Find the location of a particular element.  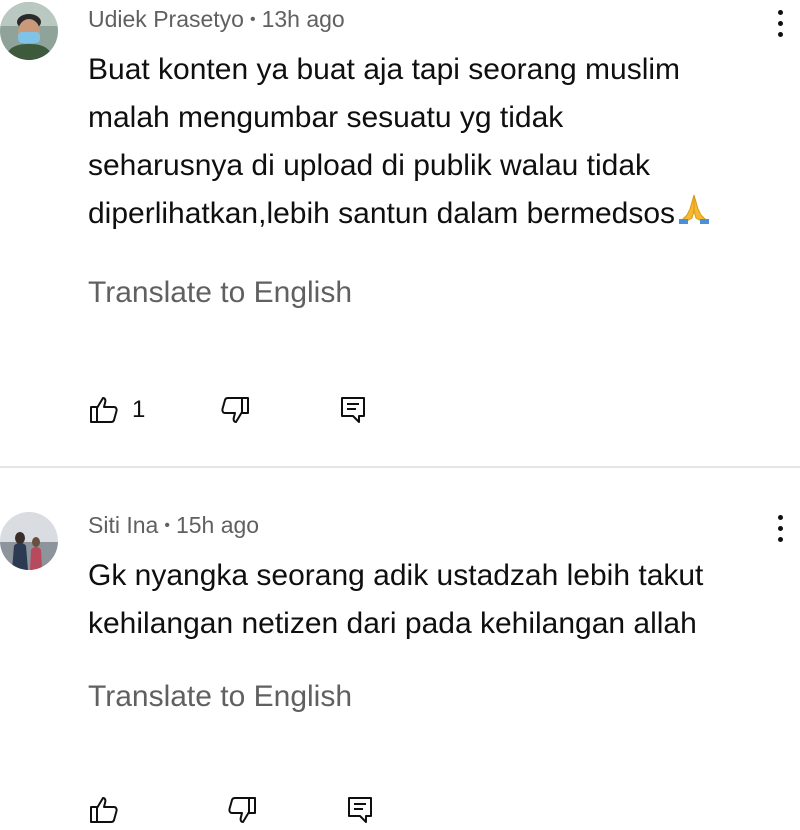

comment-divider is located at coordinates (400, 467).